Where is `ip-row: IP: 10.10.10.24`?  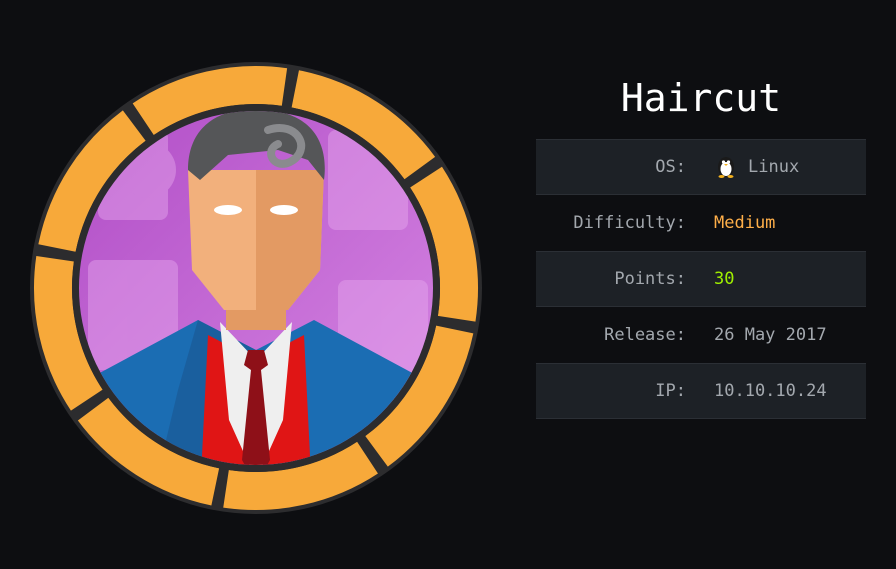 ip-row: IP: 10.10.10.24 is located at coordinates (701, 391).